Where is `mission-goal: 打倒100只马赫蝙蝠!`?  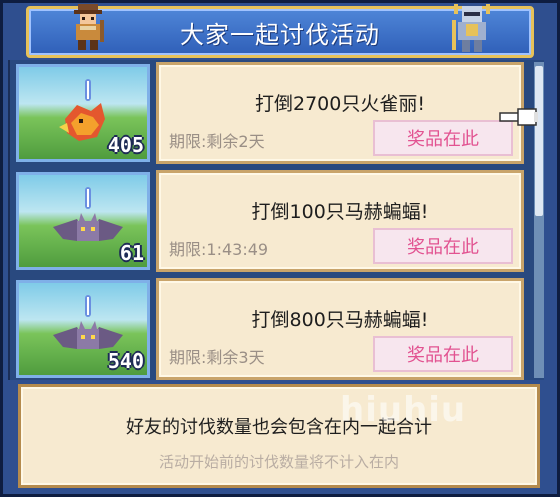 mission-goal: 打倒100只马赫蝙蝠! is located at coordinates (340, 212).